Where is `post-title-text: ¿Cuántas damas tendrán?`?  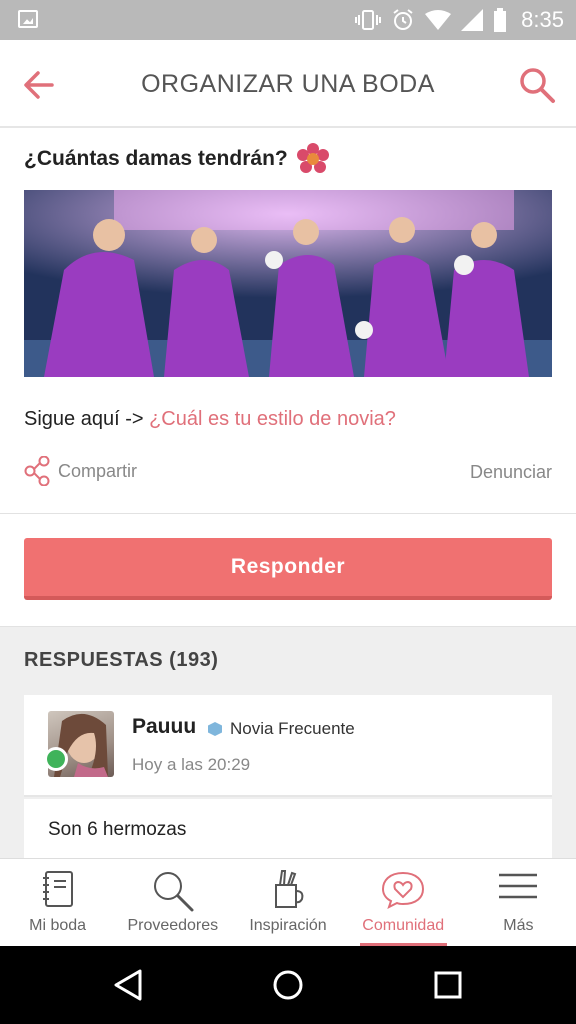
post-title-text: ¿Cuántas damas tendrán? is located at coordinates (156, 158).